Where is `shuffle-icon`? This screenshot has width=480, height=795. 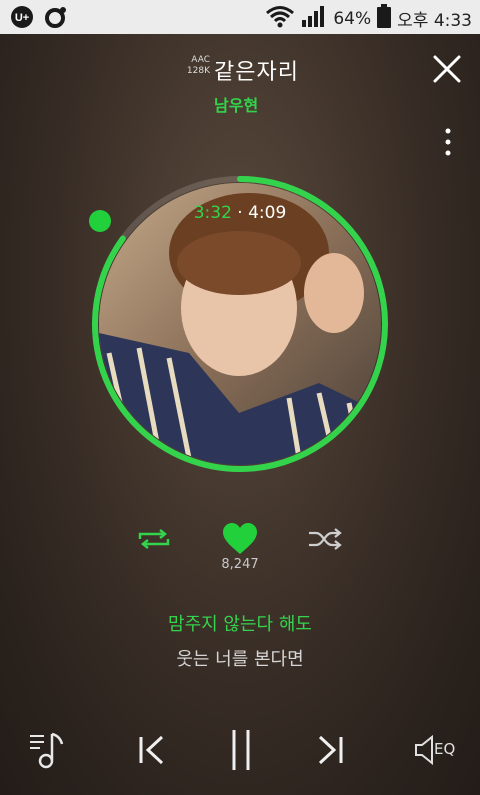 shuffle-icon is located at coordinates (325, 539).